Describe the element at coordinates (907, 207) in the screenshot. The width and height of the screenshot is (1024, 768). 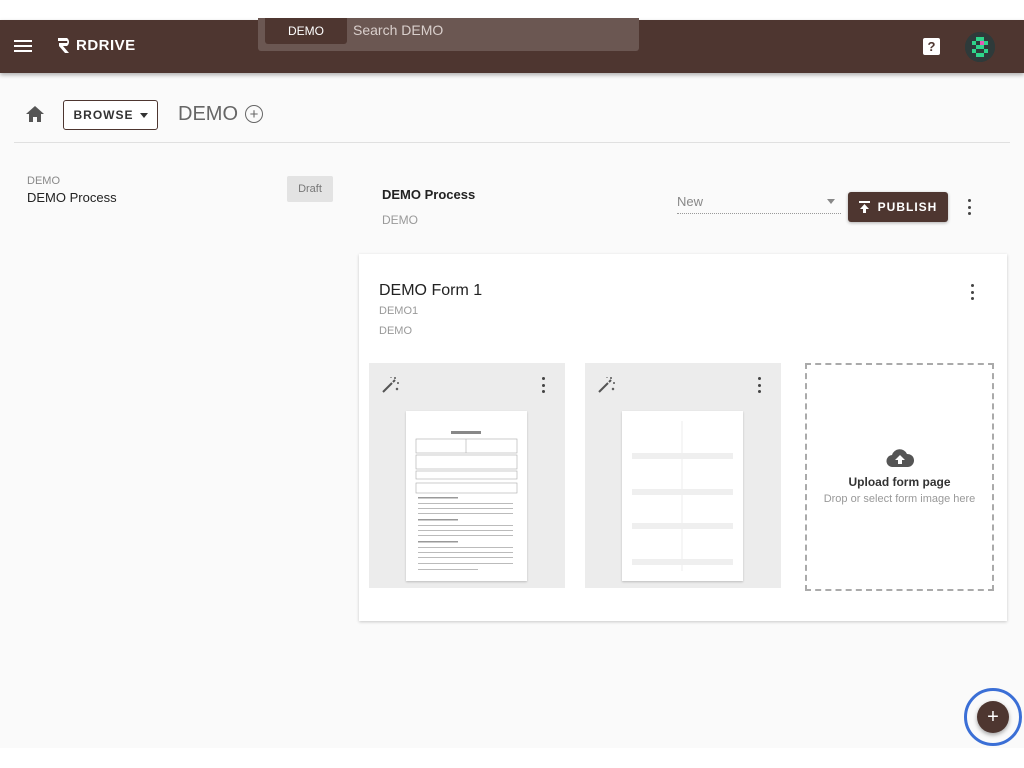
I see `publish-label: PUBLISH` at that location.